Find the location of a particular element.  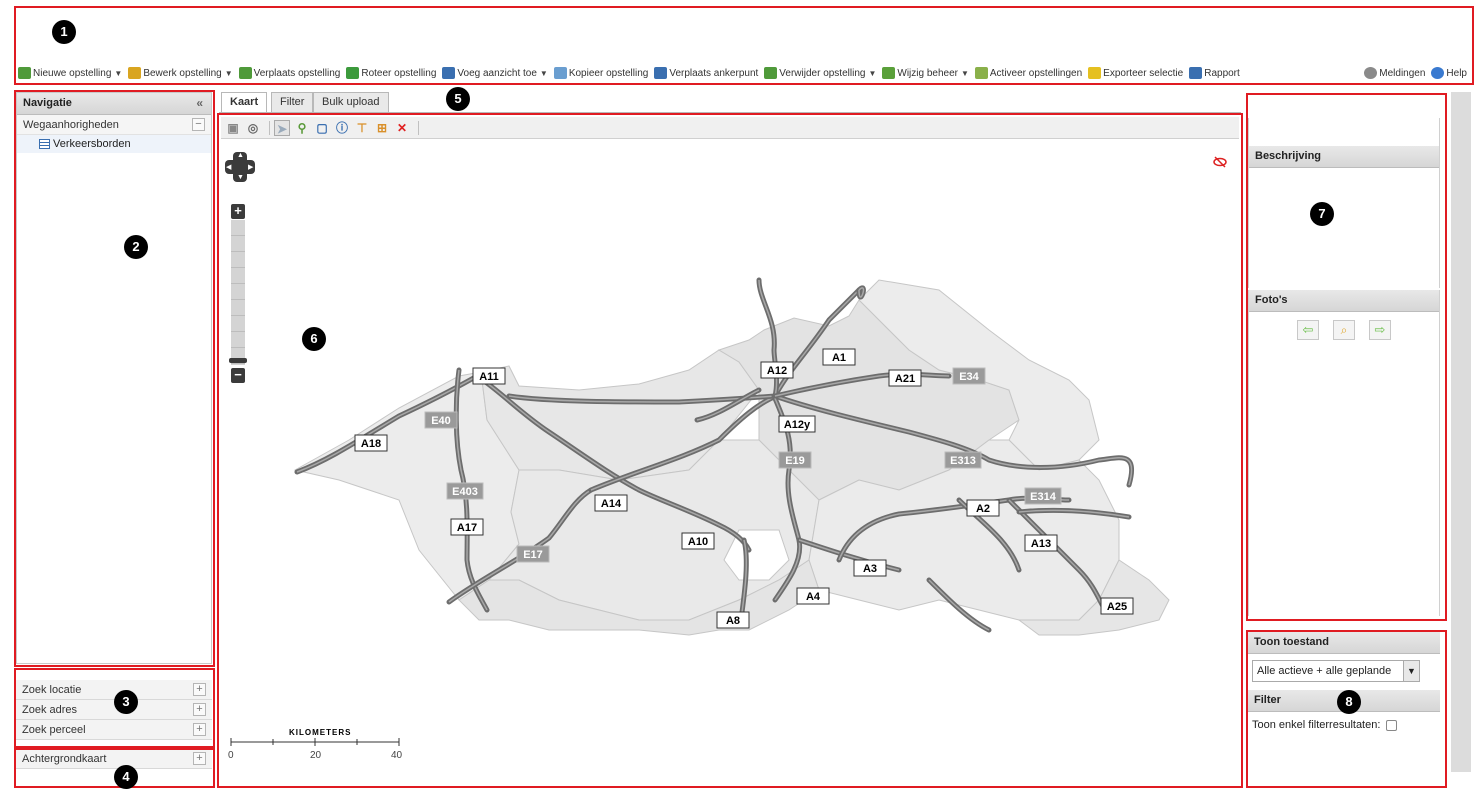

expand-background-map-button: + is located at coordinates (199, 758).